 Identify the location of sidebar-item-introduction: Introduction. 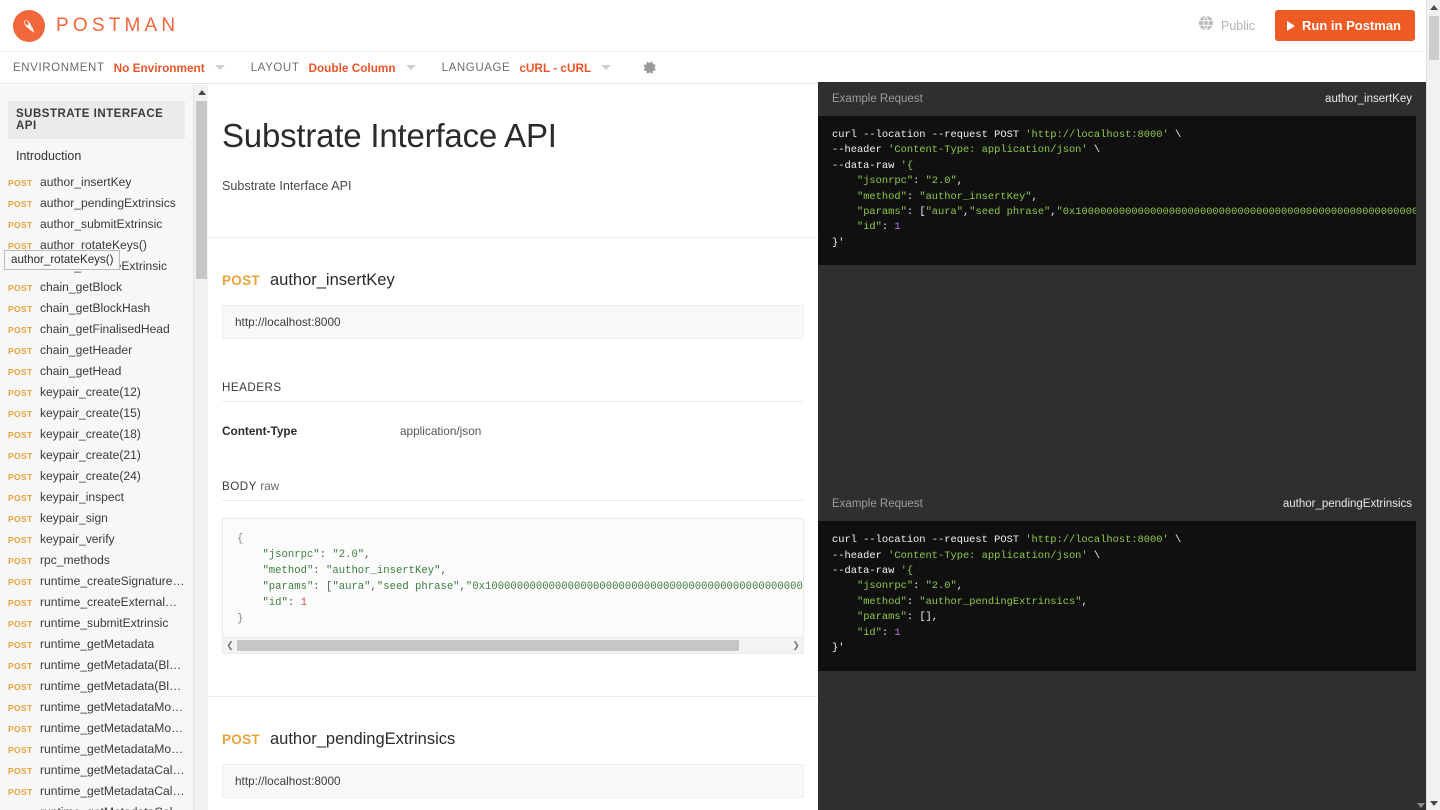
(96, 155).